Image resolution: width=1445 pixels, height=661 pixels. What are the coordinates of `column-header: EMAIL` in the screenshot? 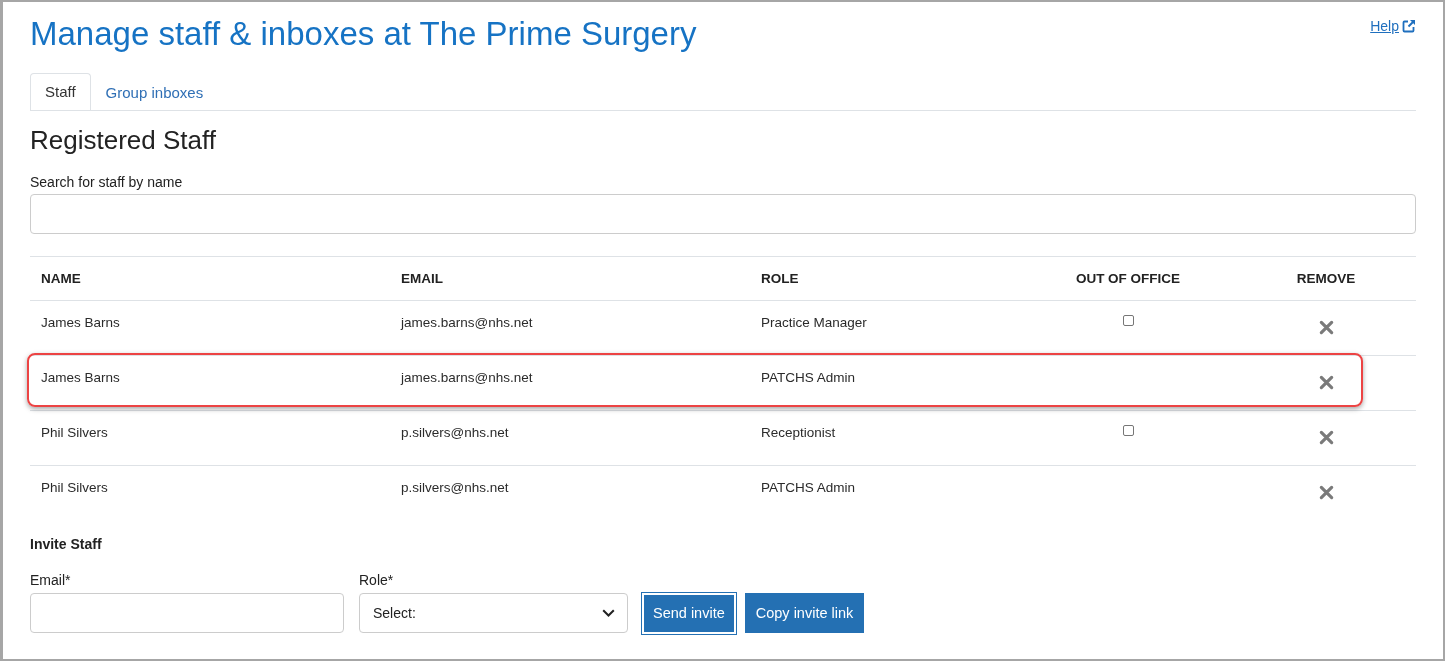 It's located at (422, 278).